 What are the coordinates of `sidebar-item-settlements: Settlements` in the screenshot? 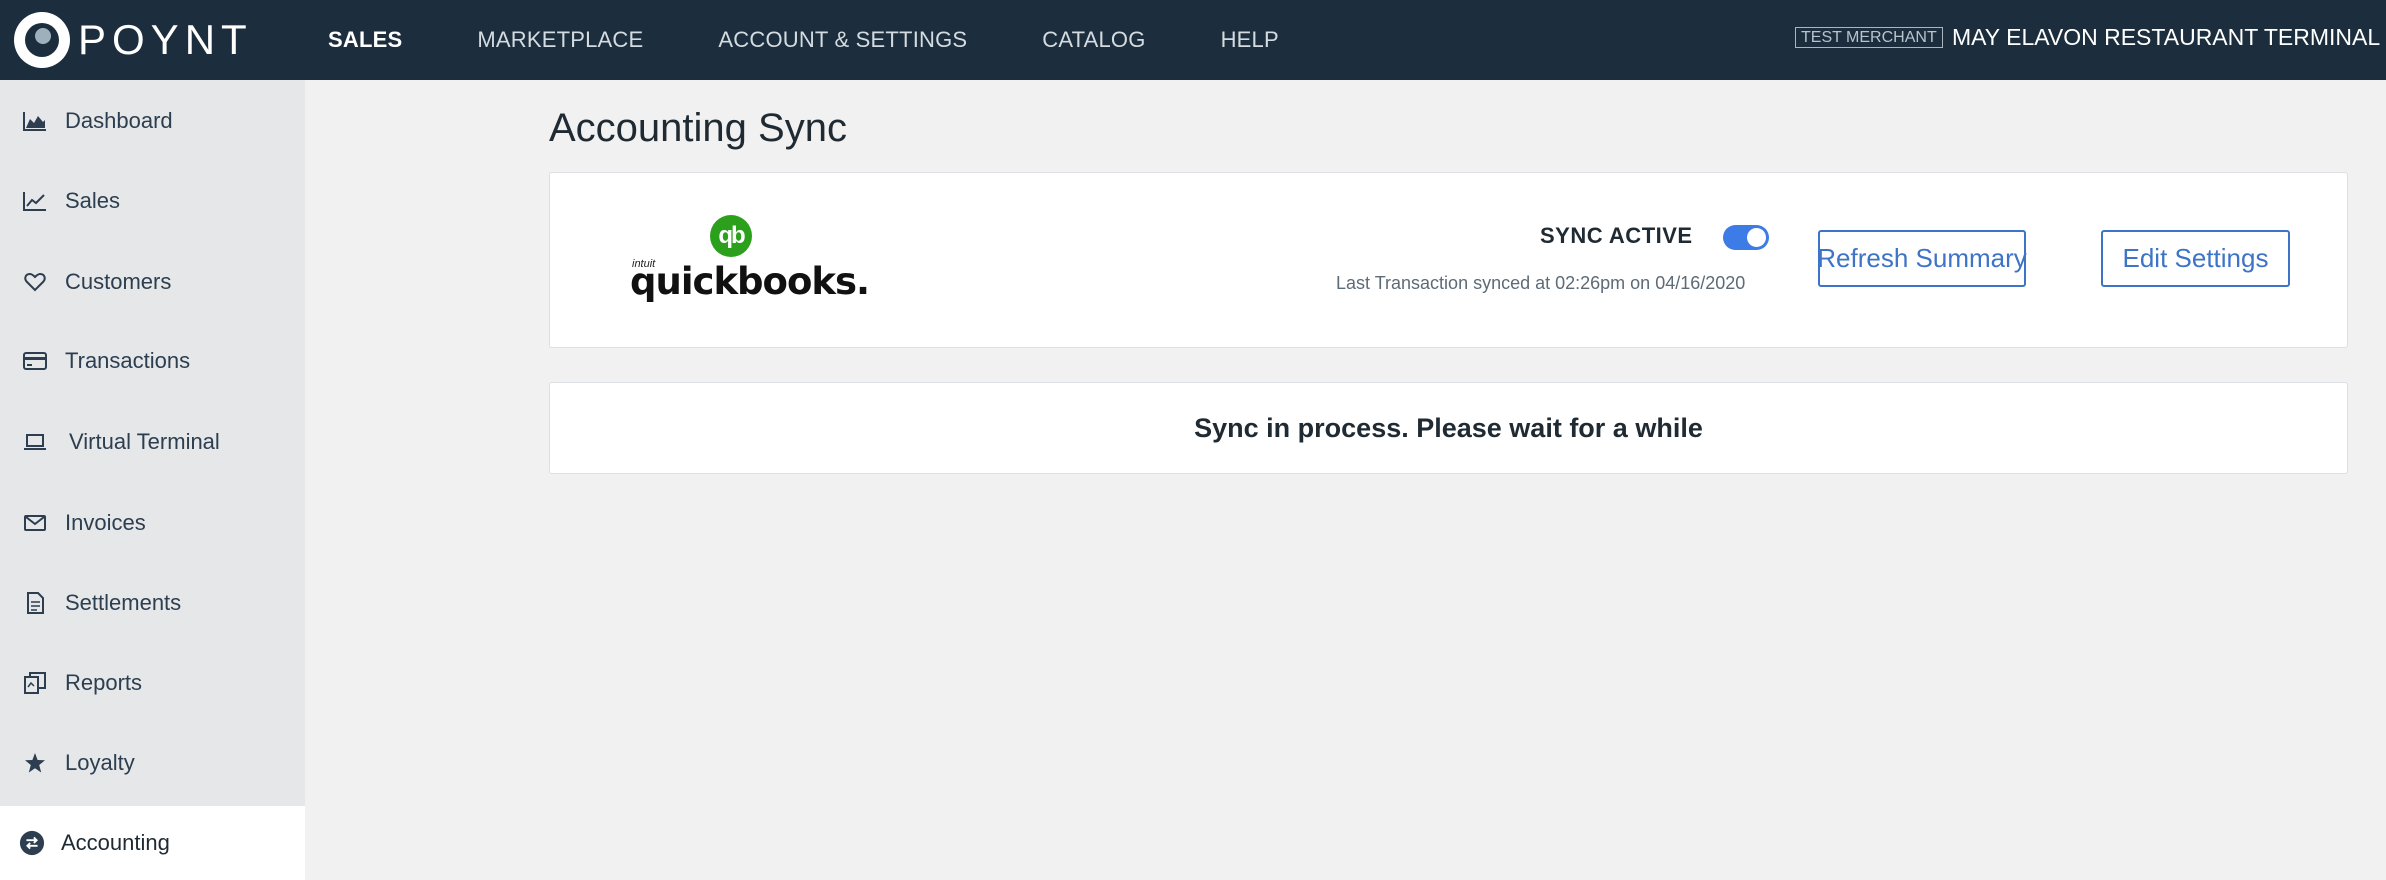 It's located at (152, 603).